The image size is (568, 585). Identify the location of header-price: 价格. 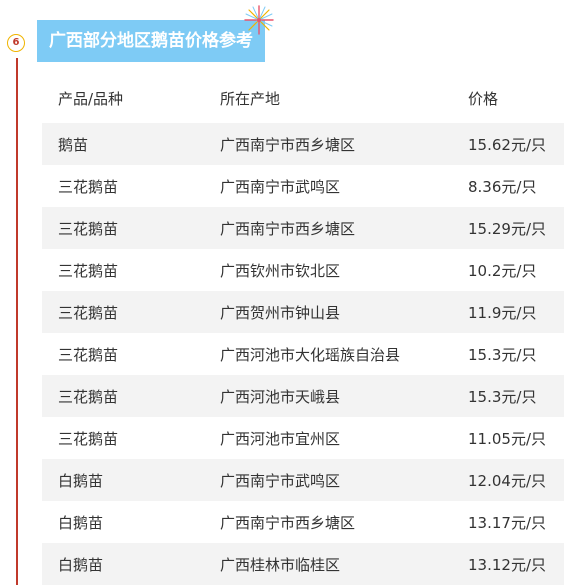
(483, 98).